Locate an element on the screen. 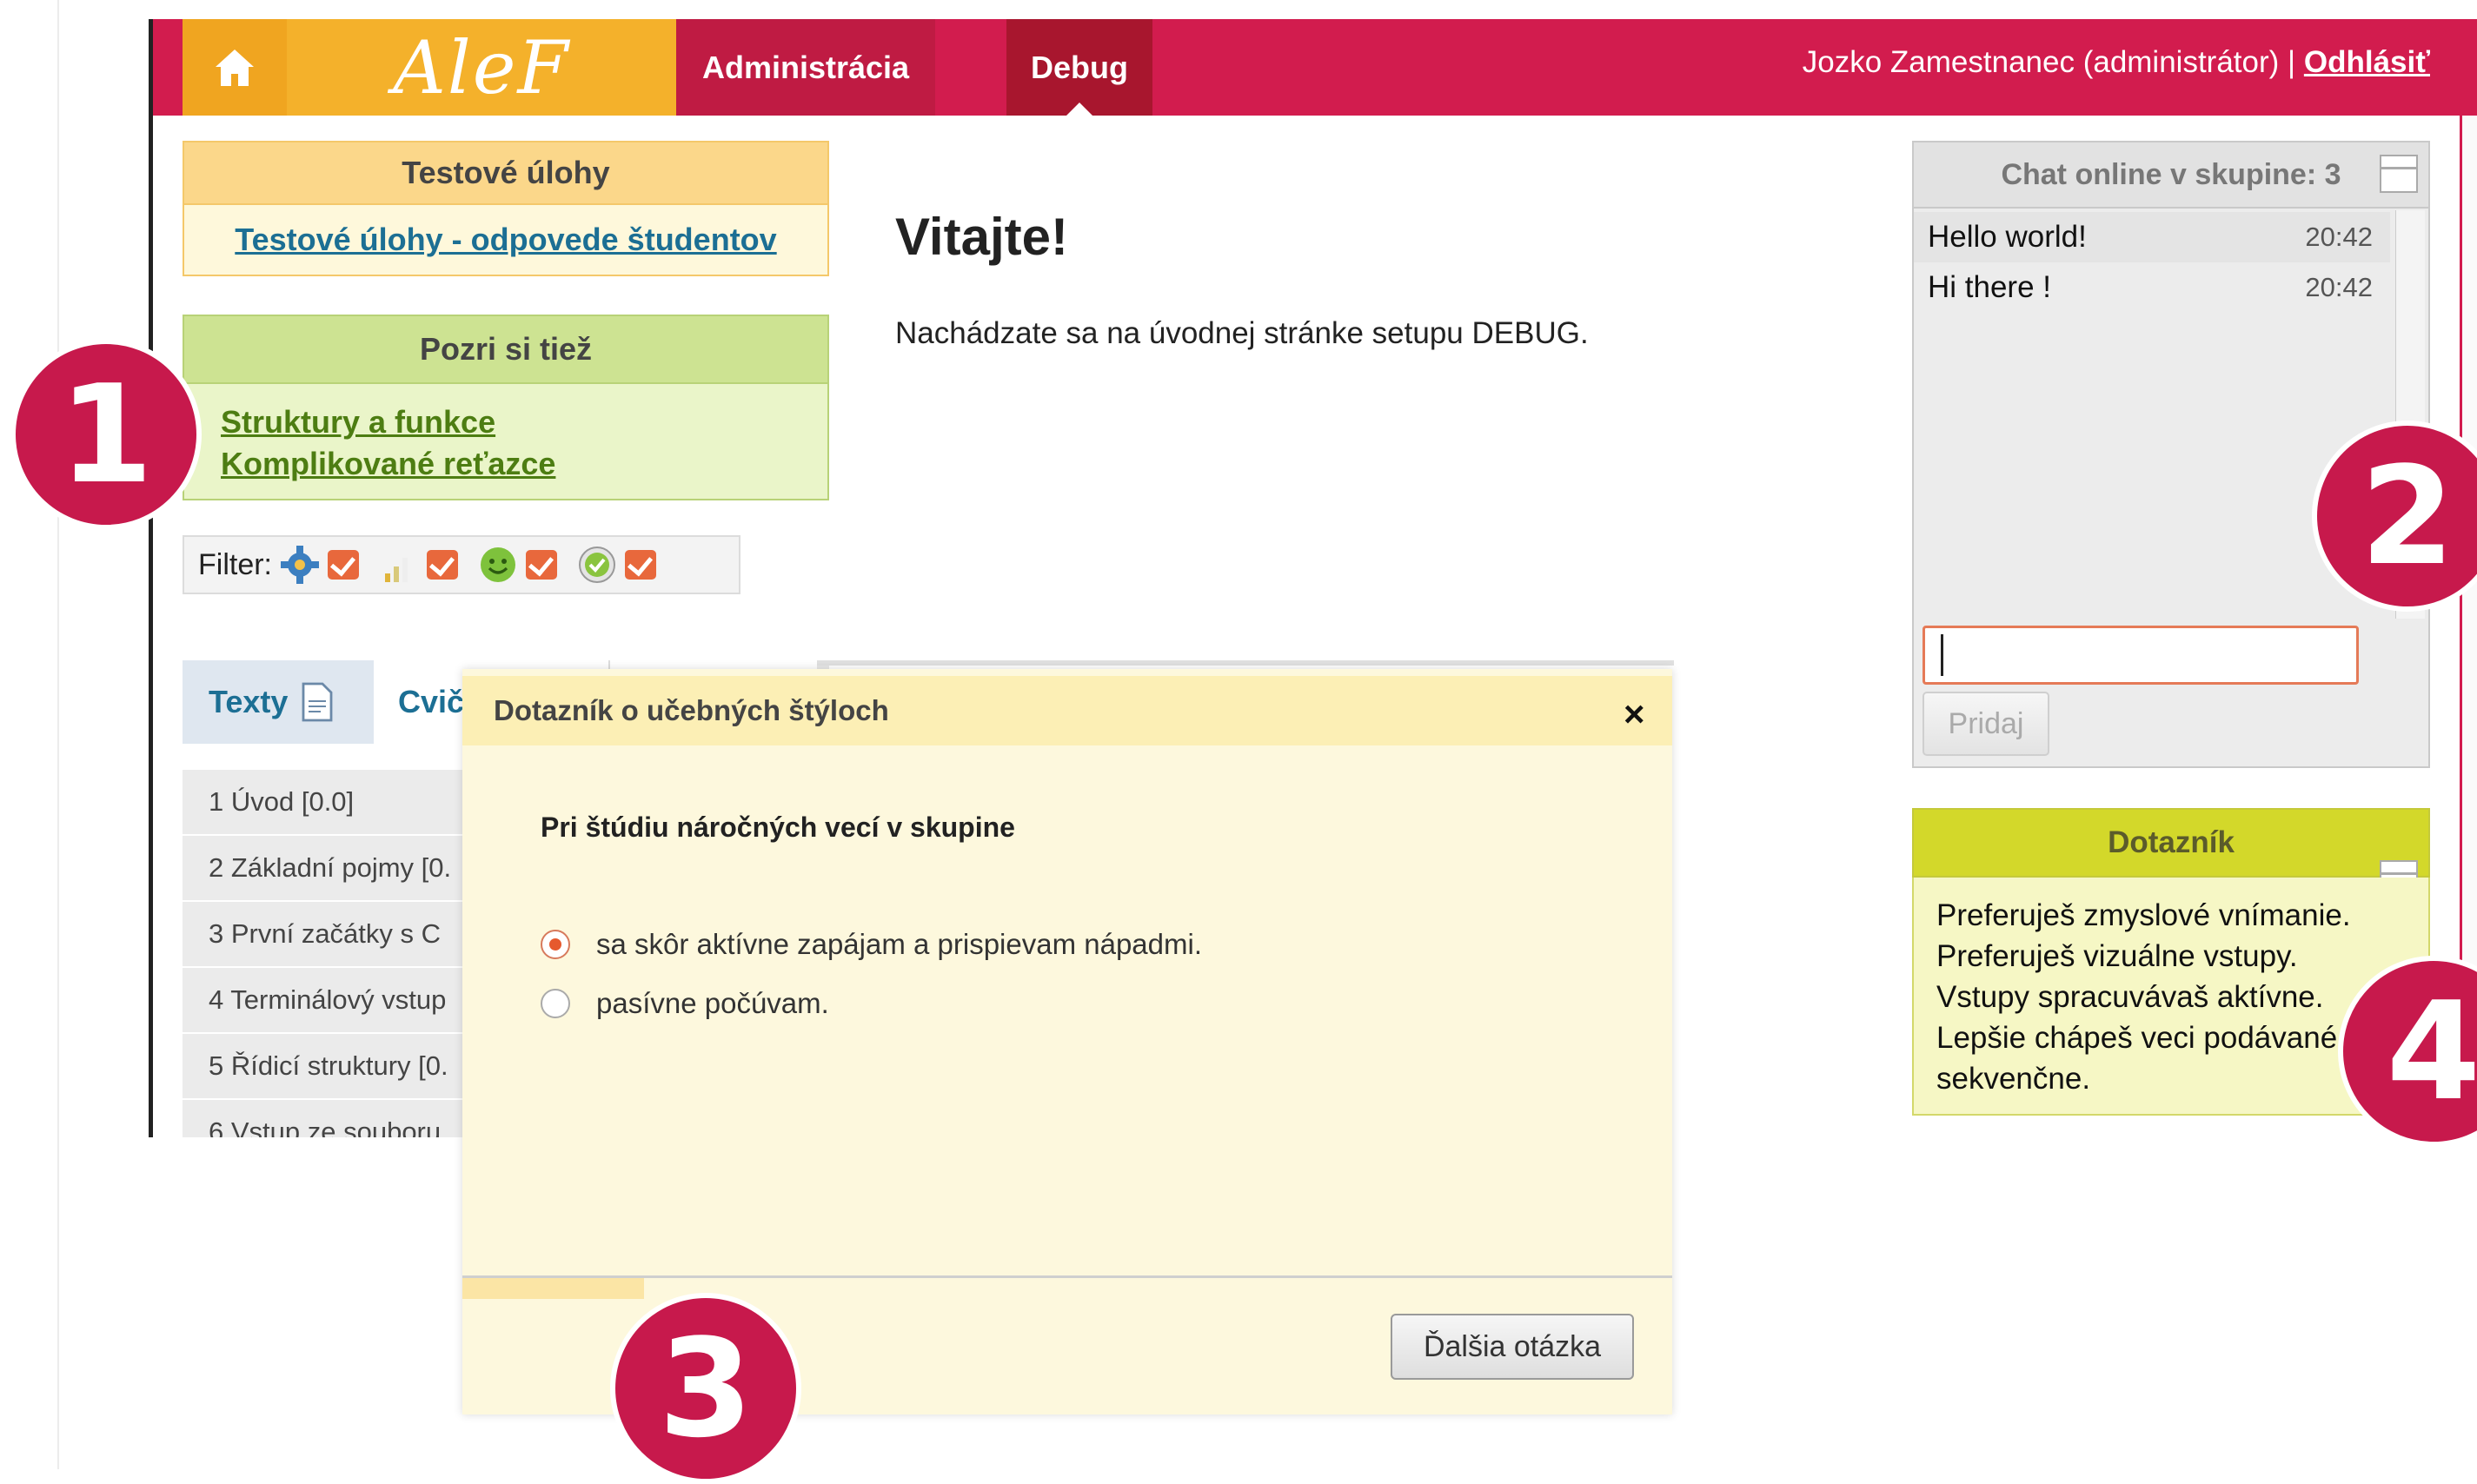 Image resolution: width=2477 pixels, height=1484 pixels. home-button is located at coordinates (235, 67).